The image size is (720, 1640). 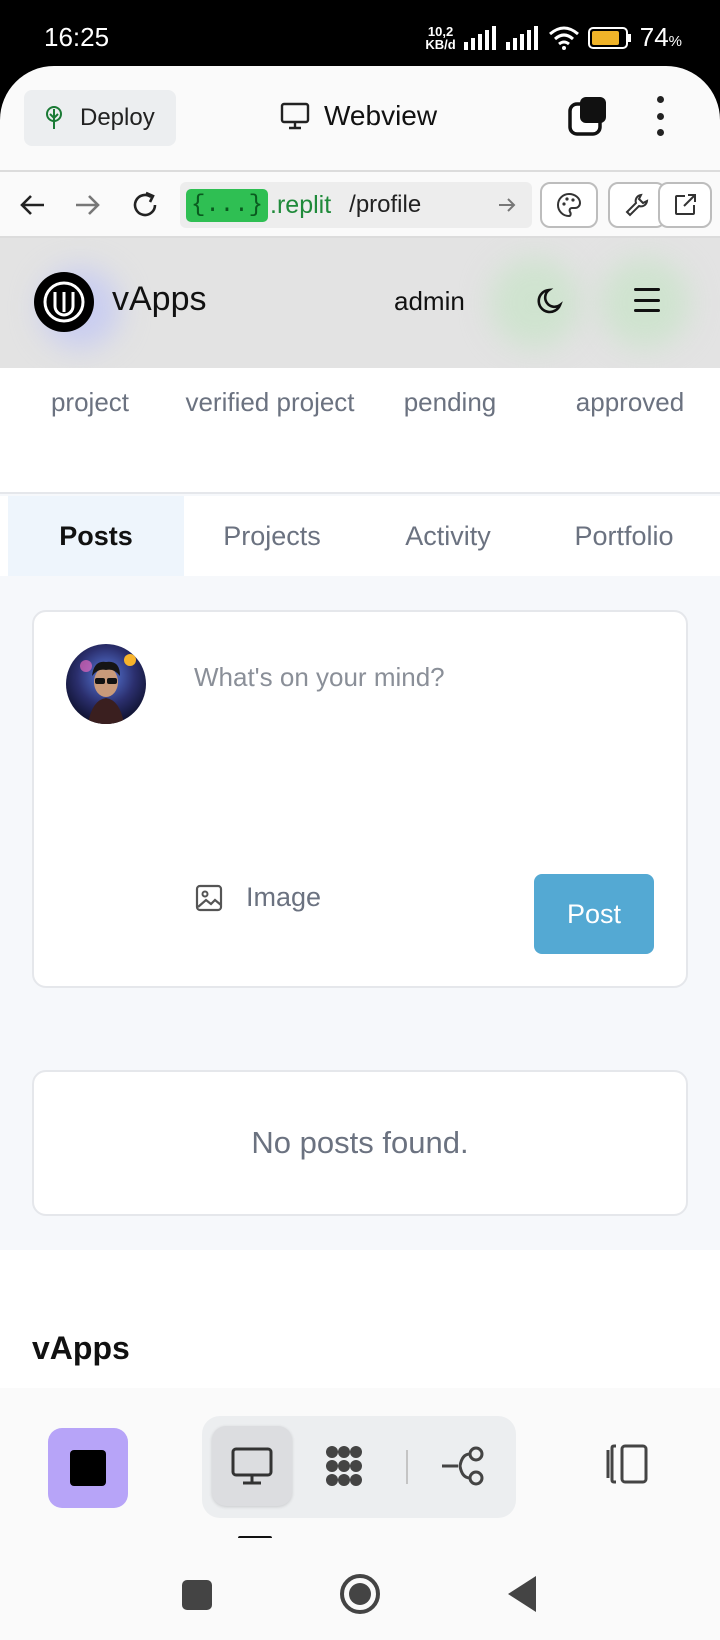 What do you see at coordinates (319, 677) in the screenshot?
I see `post-input: What's on your mind?` at bounding box center [319, 677].